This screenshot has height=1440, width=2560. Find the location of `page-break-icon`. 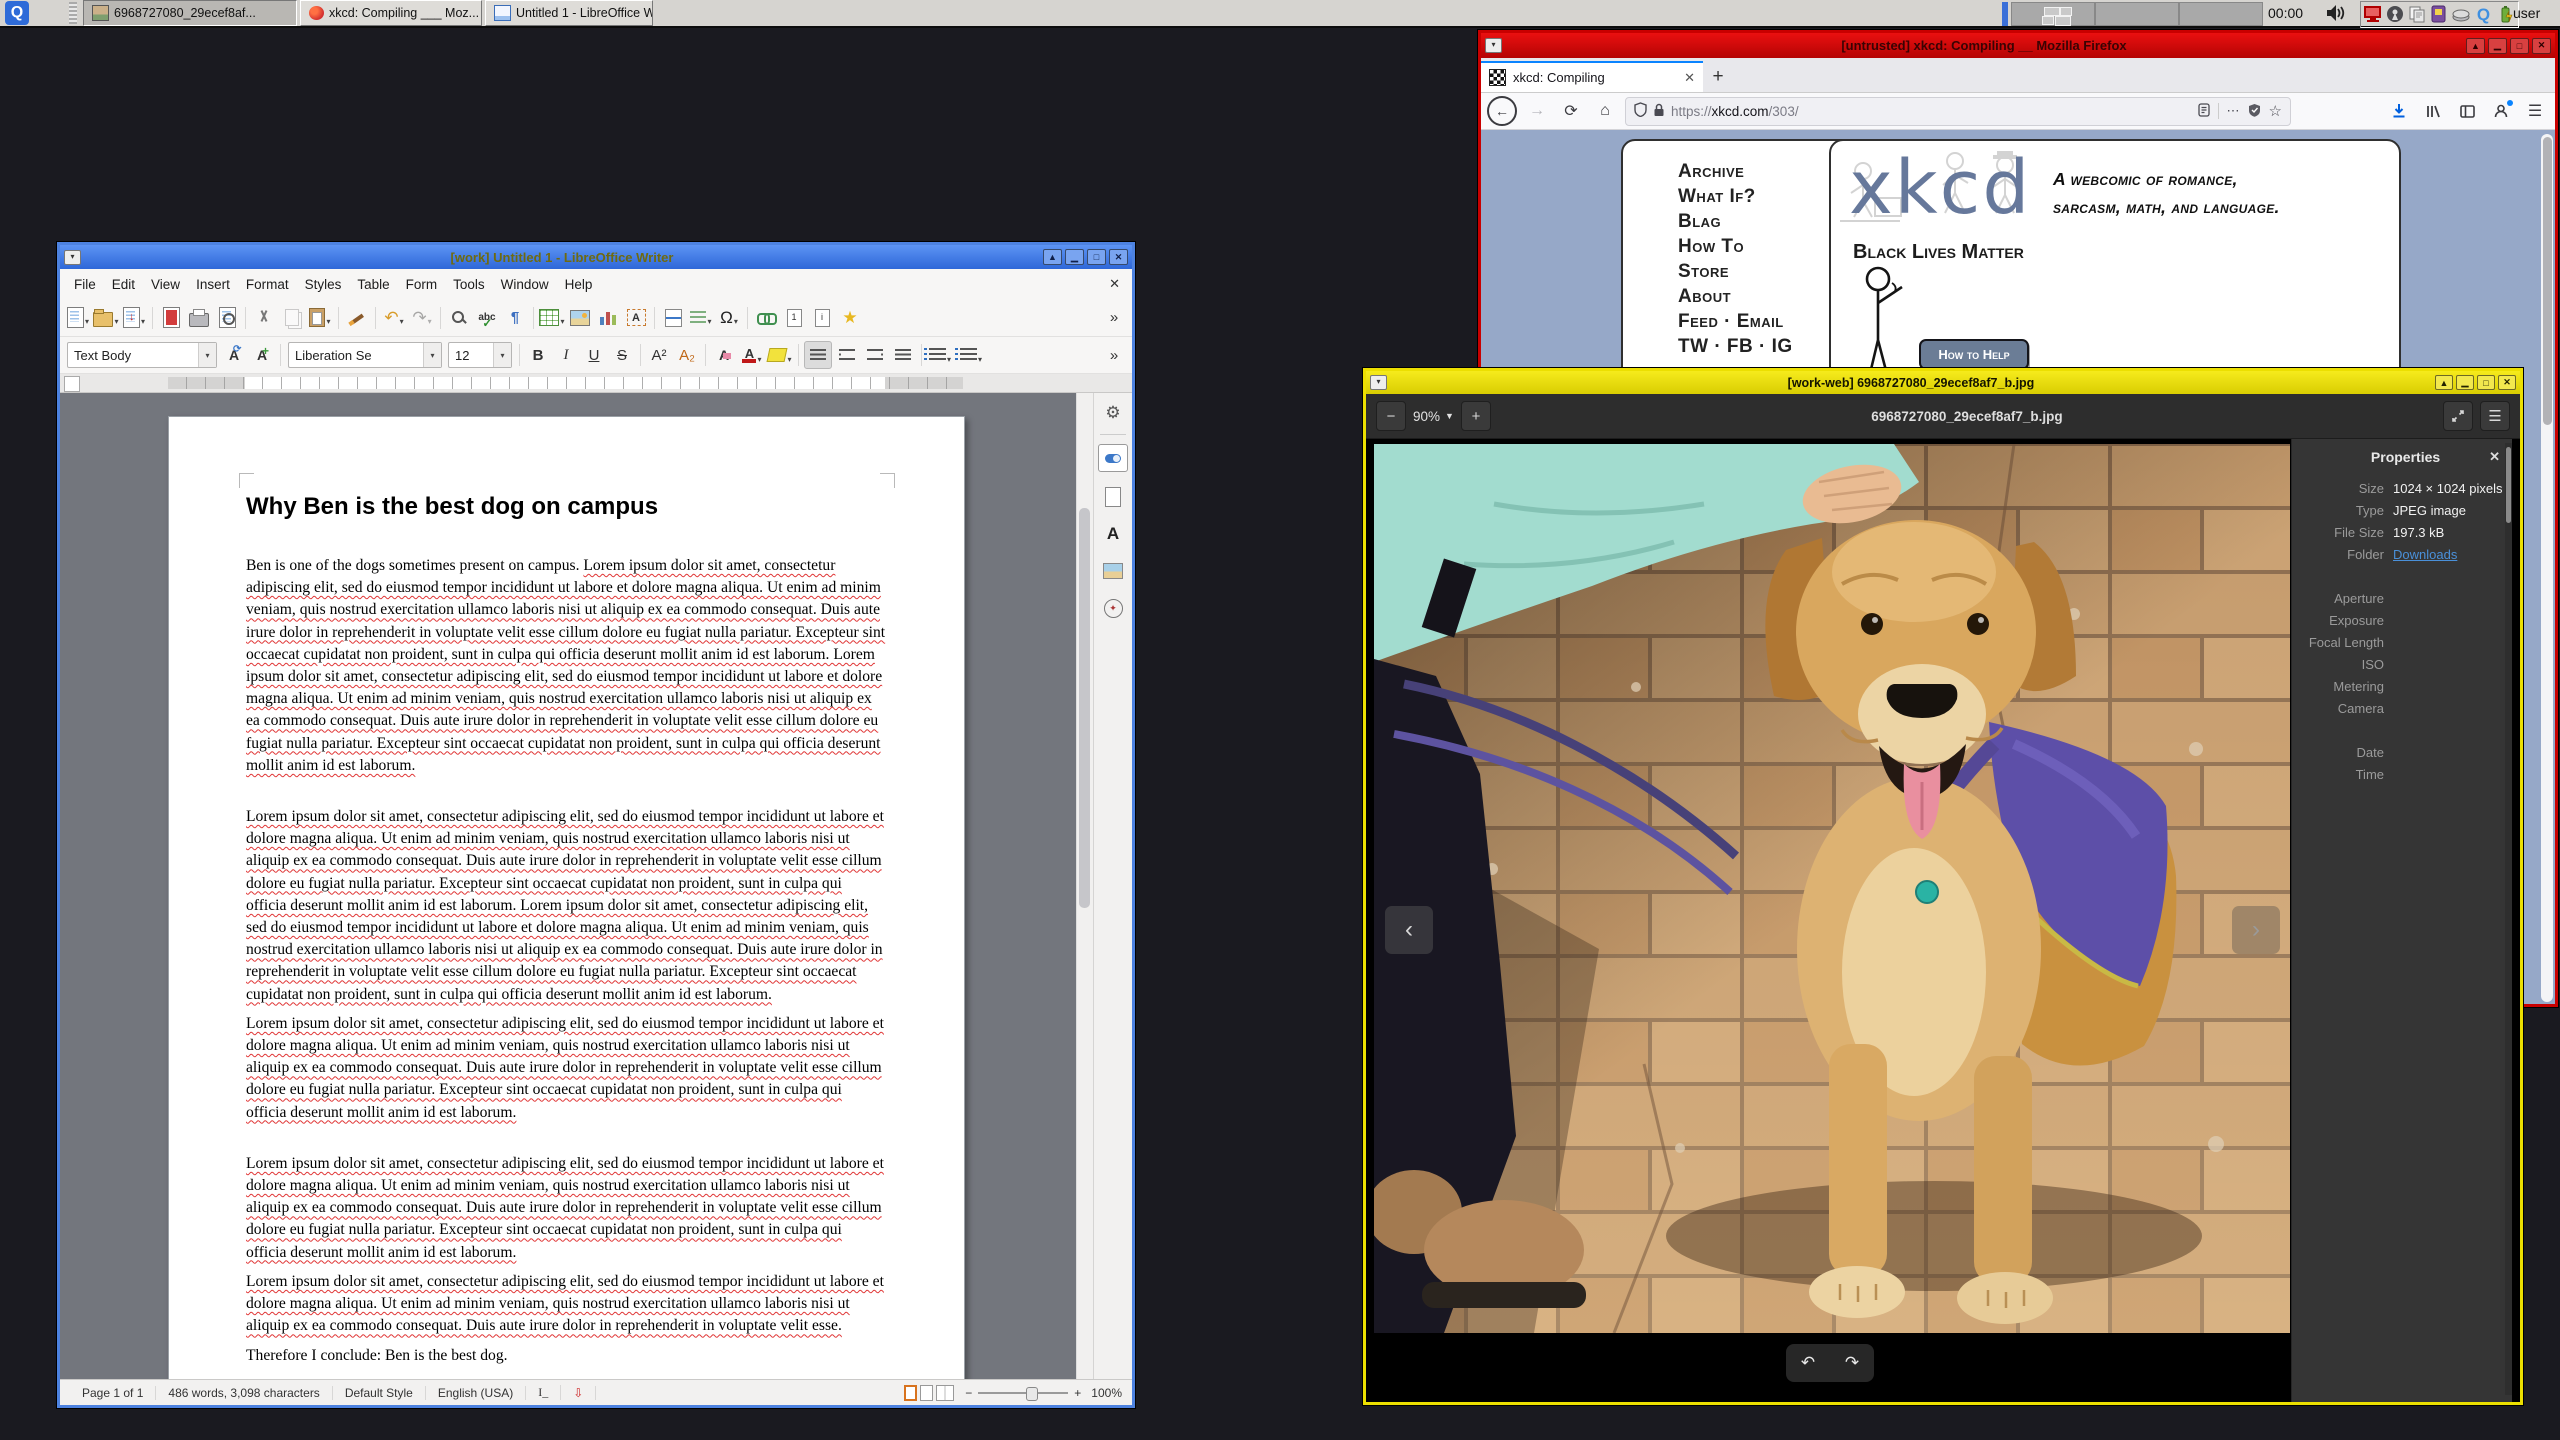

page-break-icon is located at coordinates (673, 318).